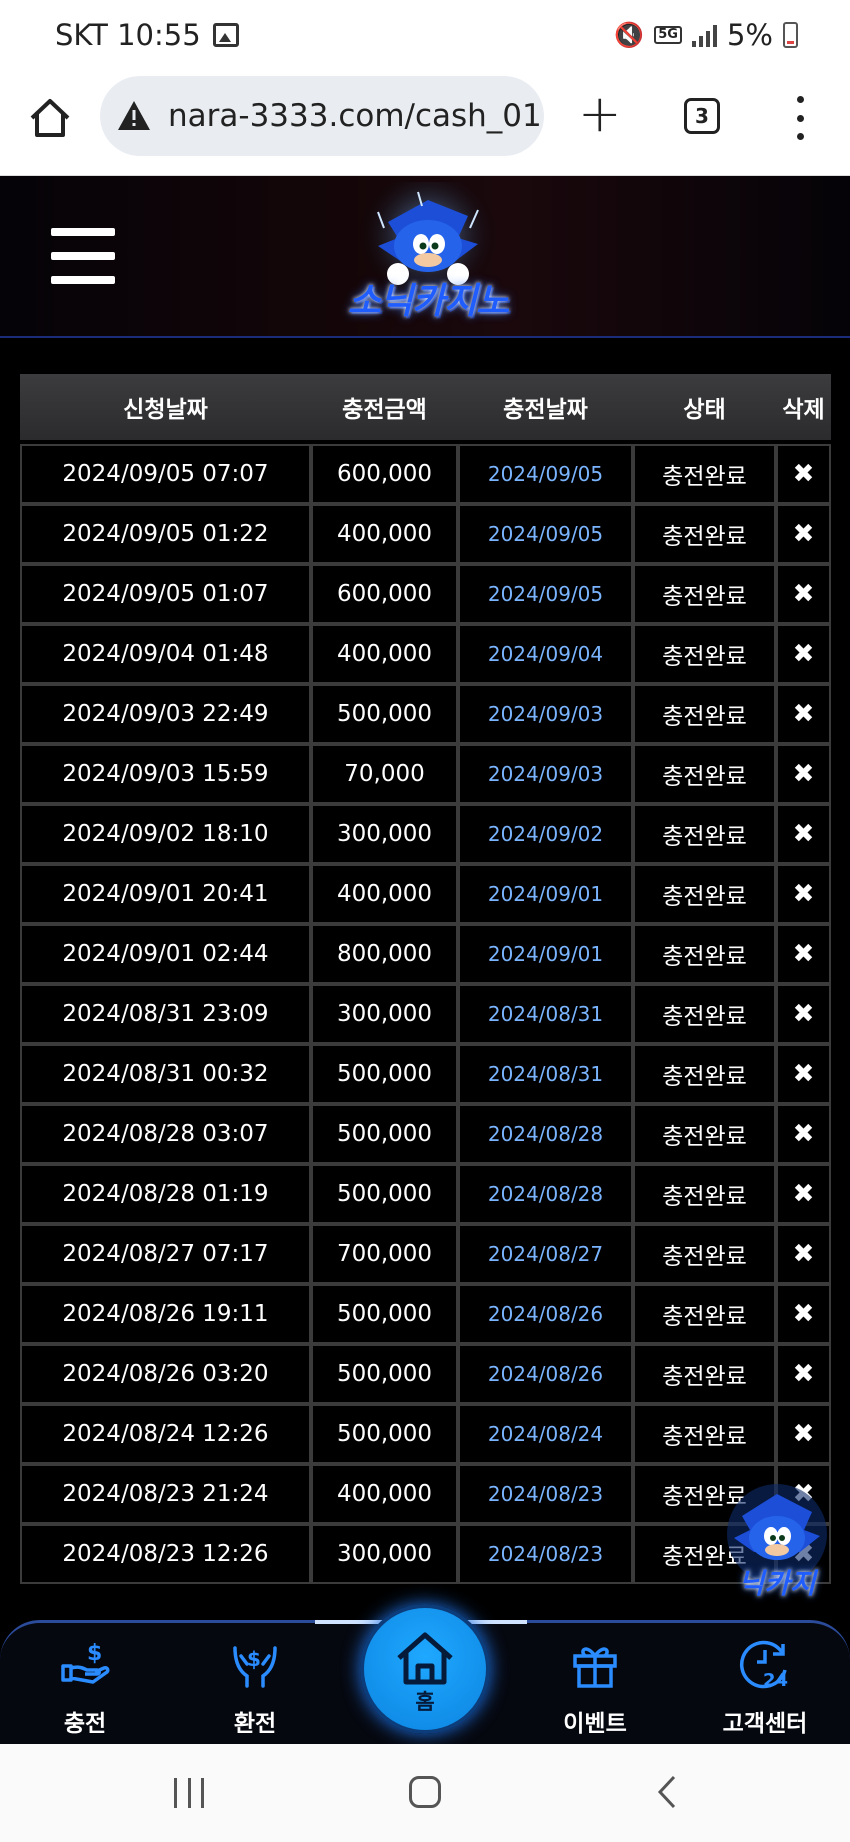  Describe the element at coordinates (704, 35) in the screenshot. I see `signal-icon` at that location.